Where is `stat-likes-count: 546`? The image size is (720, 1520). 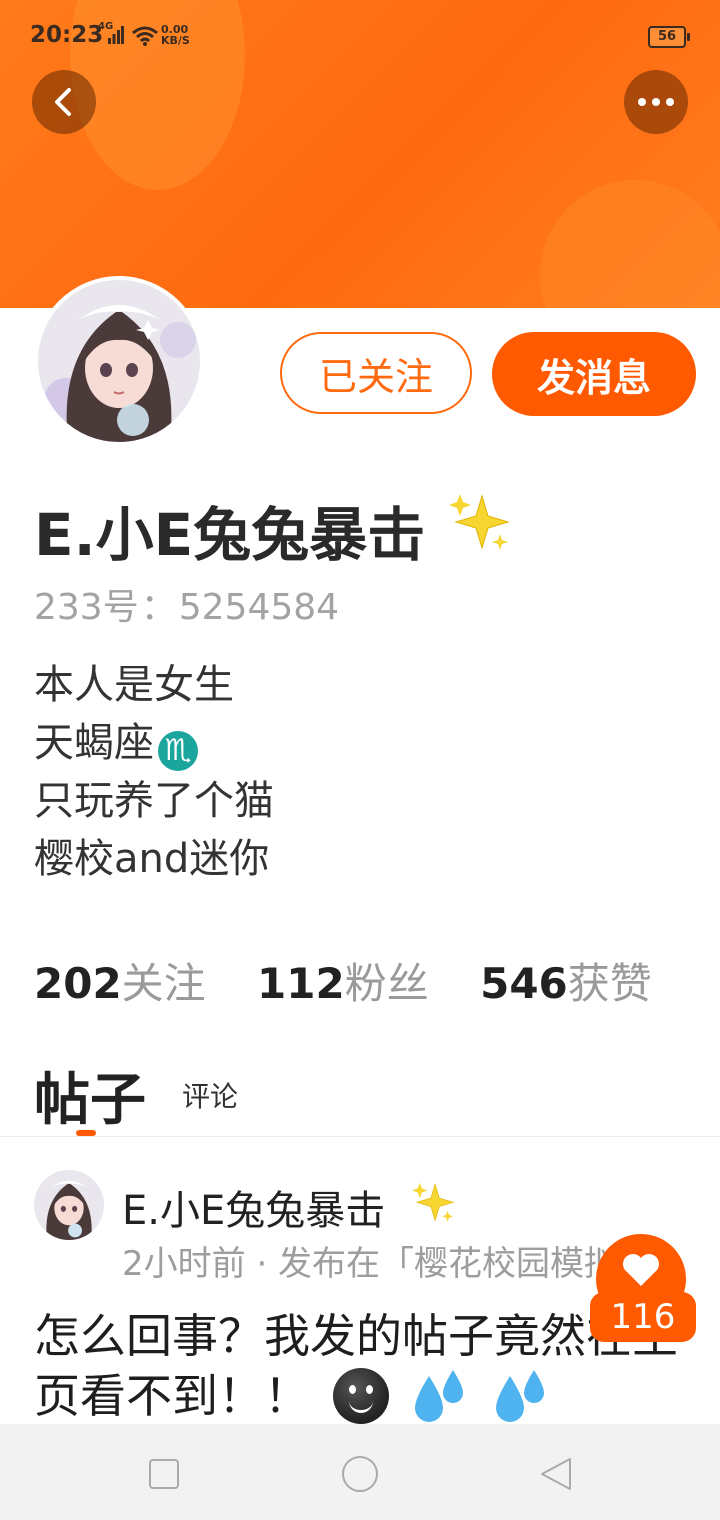 stat-likes-count: 546 is located at coordinates (524, 983).